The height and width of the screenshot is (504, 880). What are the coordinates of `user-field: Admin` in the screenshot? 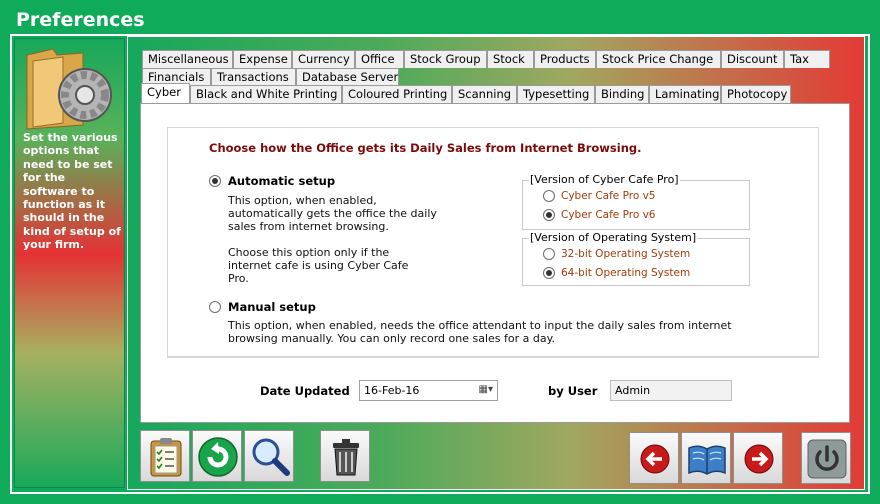 It's located at (671, 390).